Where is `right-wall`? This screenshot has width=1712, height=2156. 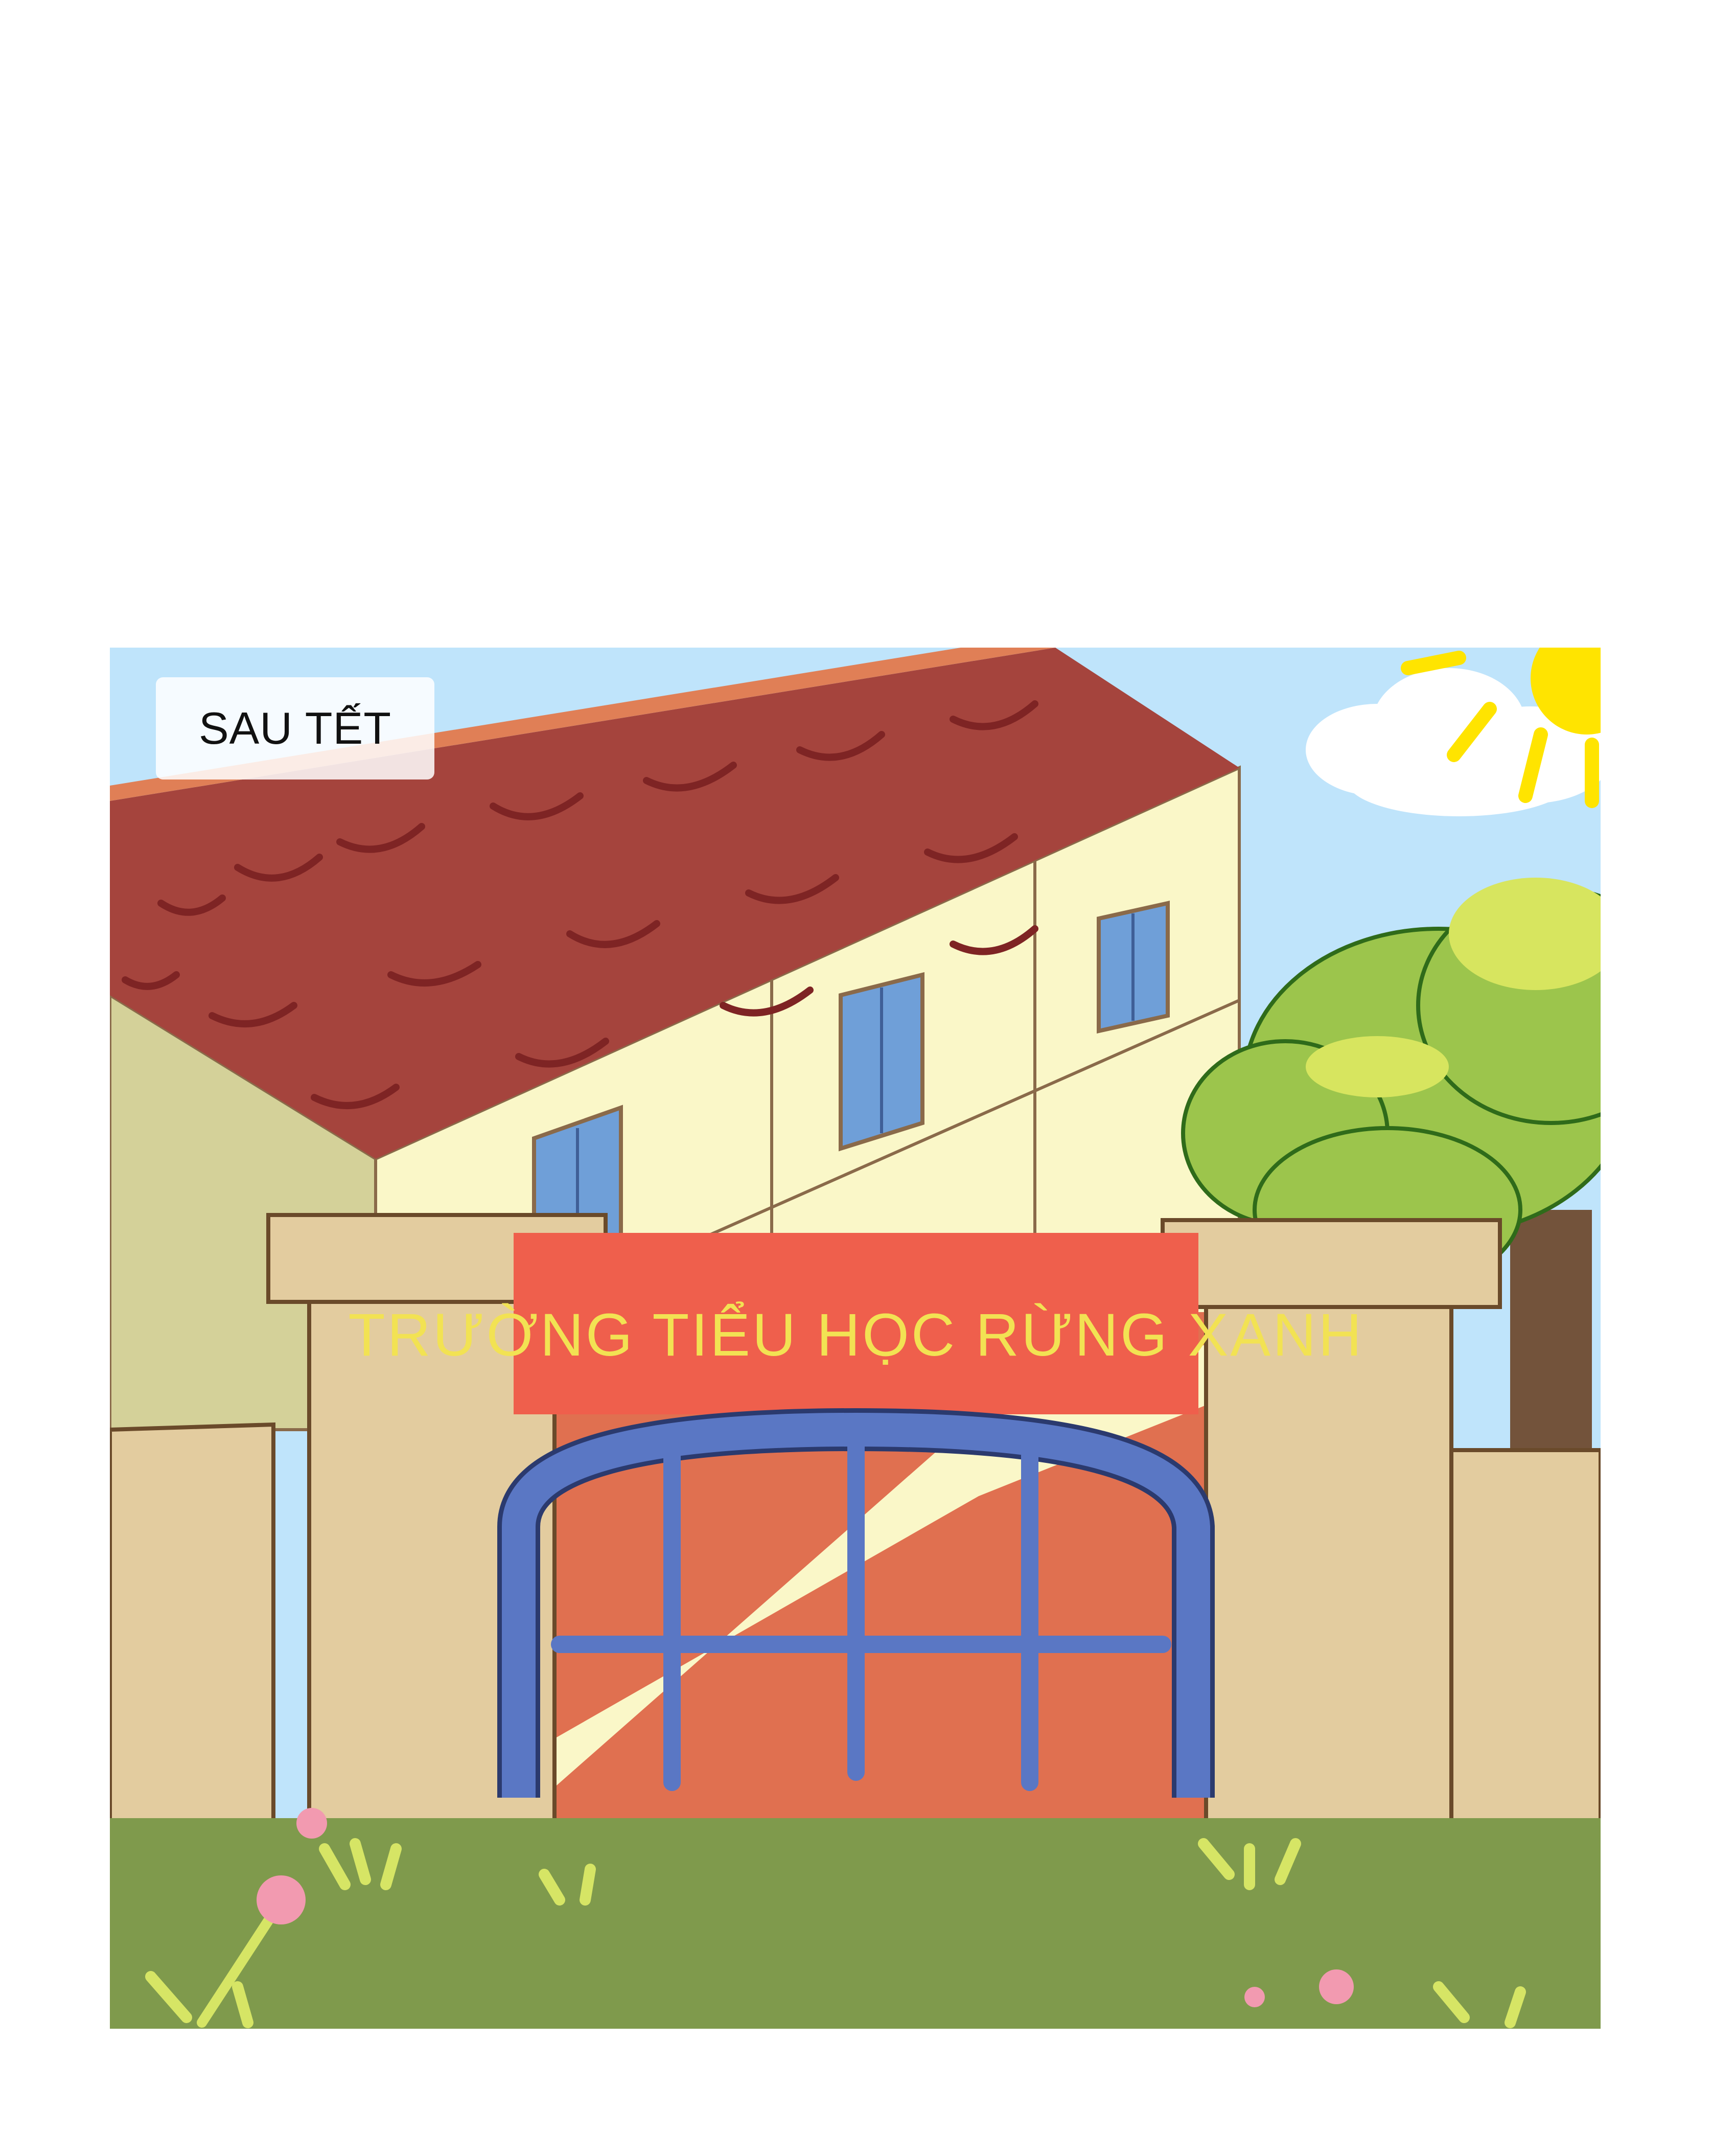 right-wall is located at coordinates (1519, 1636).